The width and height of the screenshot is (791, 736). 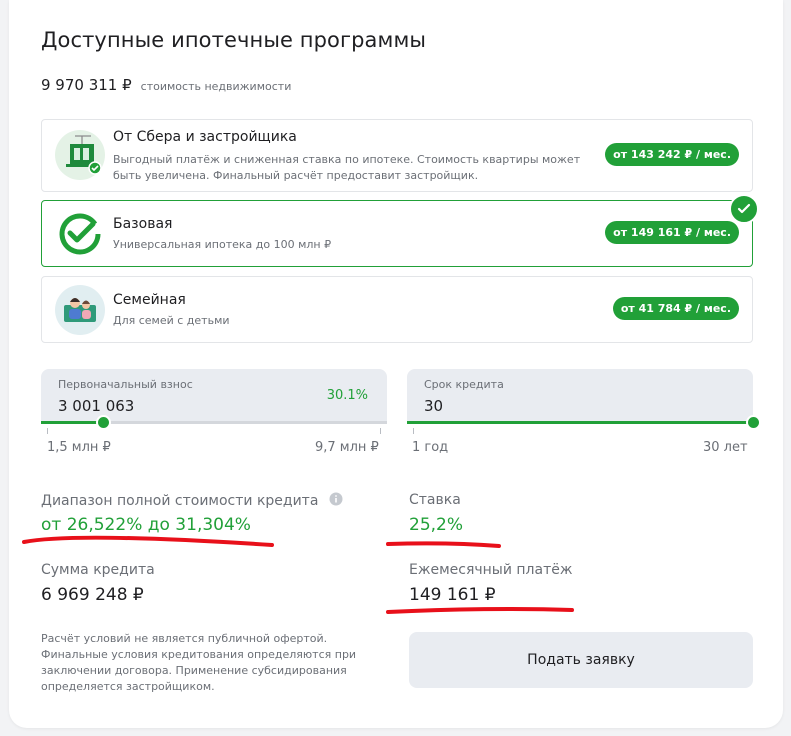 What do you see at coordinates (753, 422) in the screenshot?
I see `loan-term-slider-handle` at bounding box center [753, 422].